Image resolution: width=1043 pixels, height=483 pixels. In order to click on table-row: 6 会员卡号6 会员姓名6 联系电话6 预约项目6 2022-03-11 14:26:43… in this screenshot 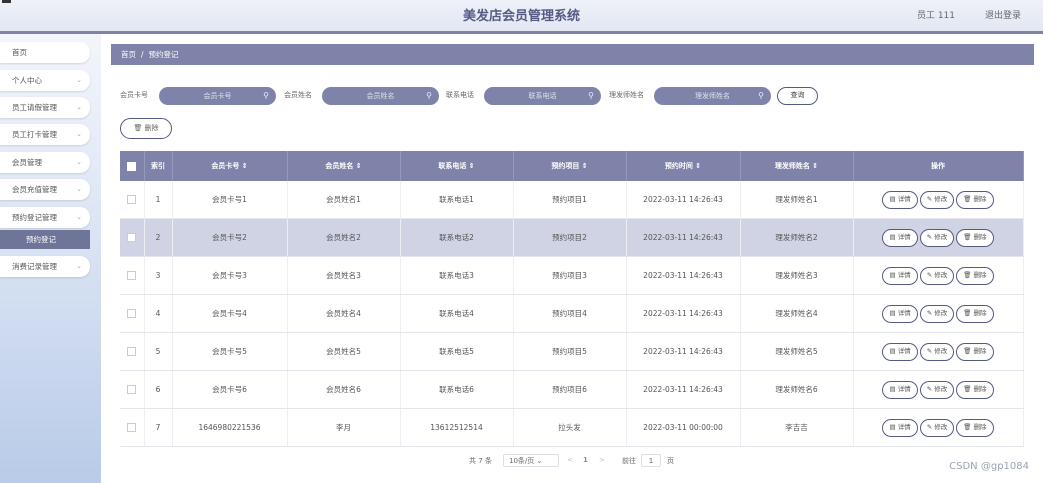, I will do `click(572, 389)`.